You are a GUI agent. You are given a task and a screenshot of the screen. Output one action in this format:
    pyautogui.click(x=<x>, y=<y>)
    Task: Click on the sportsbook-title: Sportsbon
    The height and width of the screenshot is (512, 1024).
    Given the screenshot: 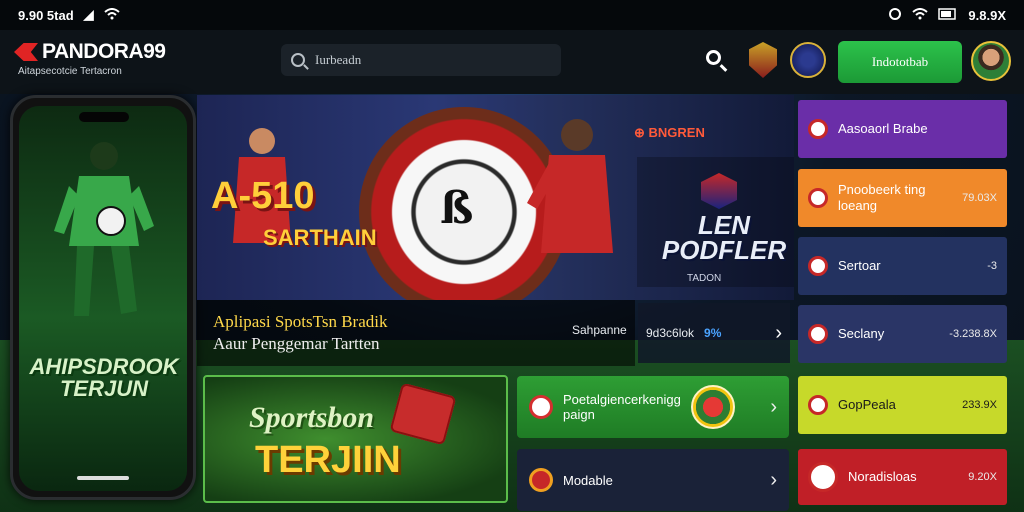 What is the action you would take?
    pyautogui.click(x=312, y=417)
    